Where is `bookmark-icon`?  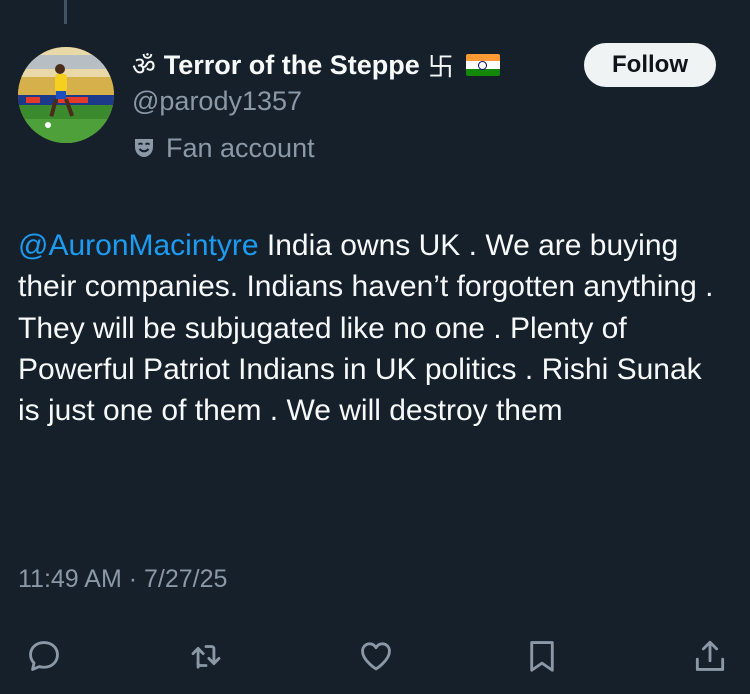
bookmark-icon is located at coordinates (542, 656).